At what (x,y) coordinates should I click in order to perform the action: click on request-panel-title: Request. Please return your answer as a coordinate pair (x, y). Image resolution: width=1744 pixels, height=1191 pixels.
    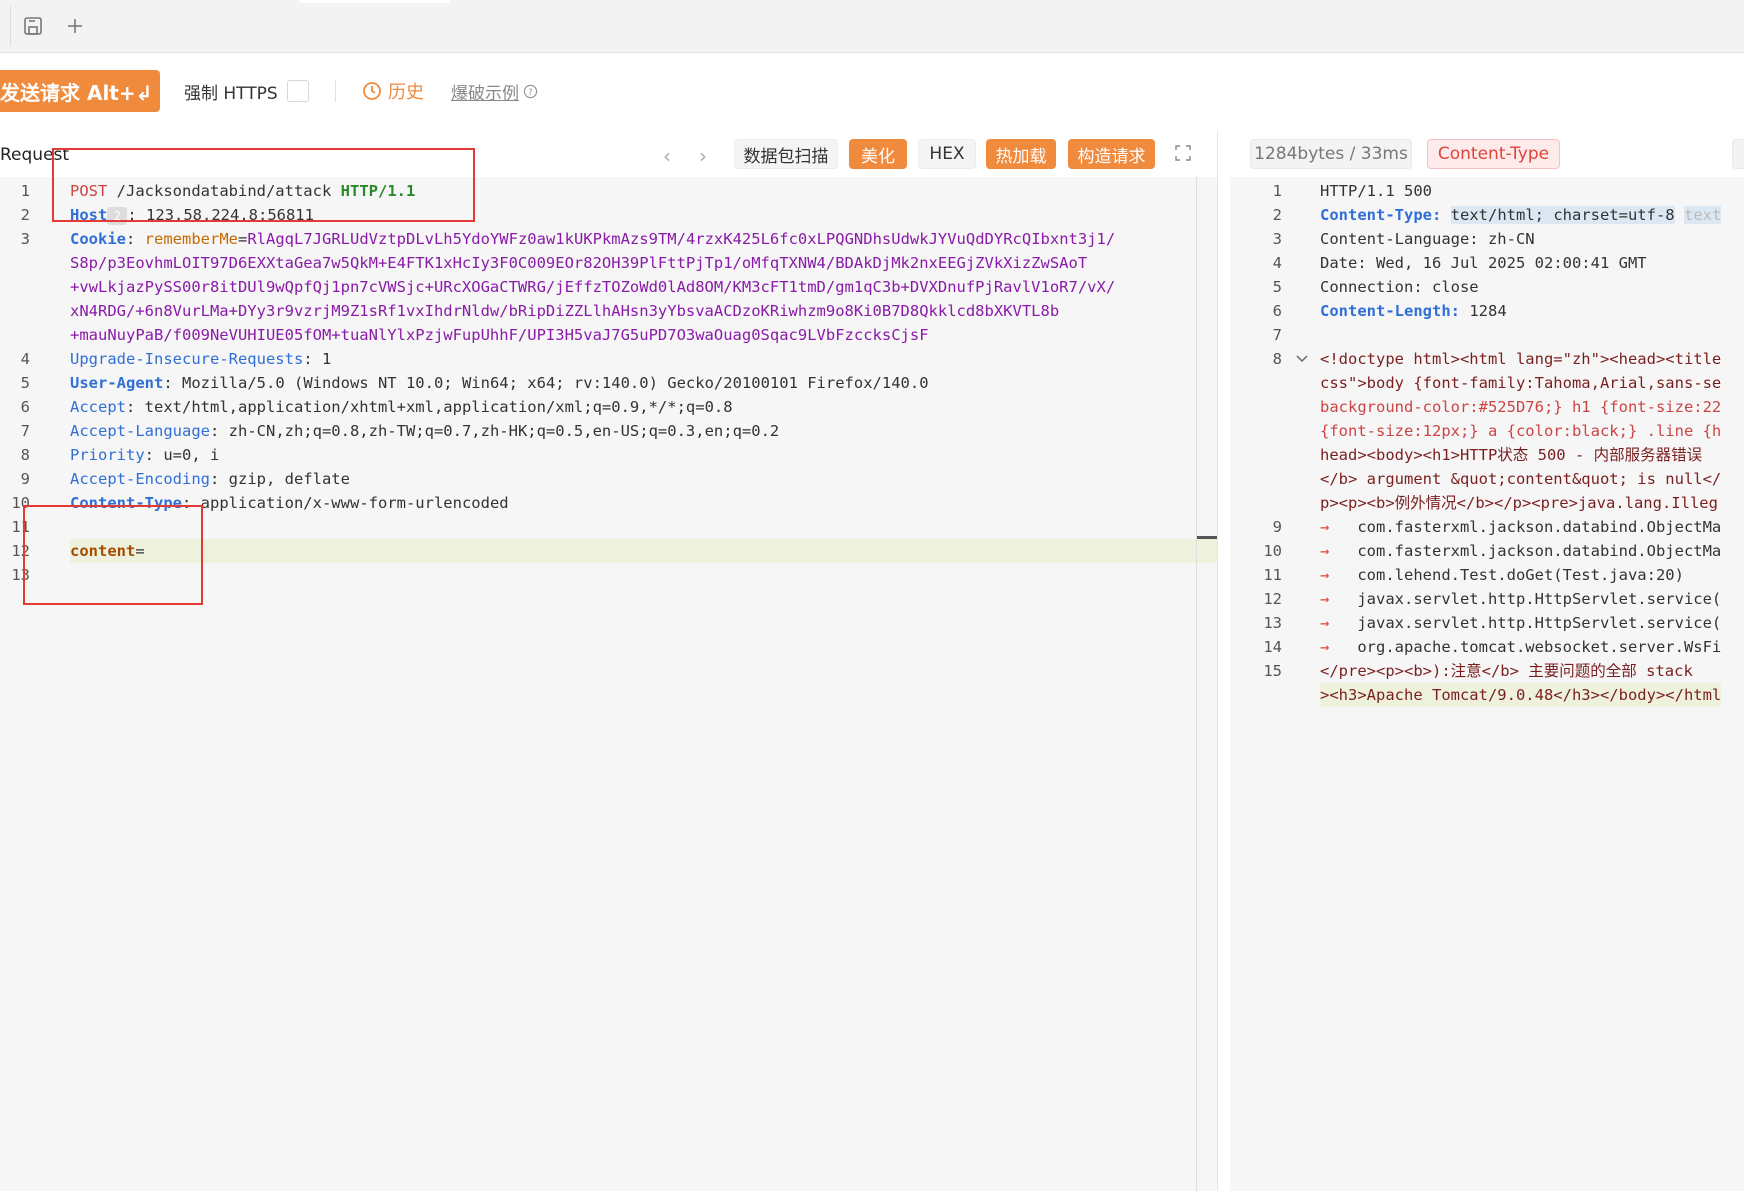
    Looking at the image, I should click on (35, 155).